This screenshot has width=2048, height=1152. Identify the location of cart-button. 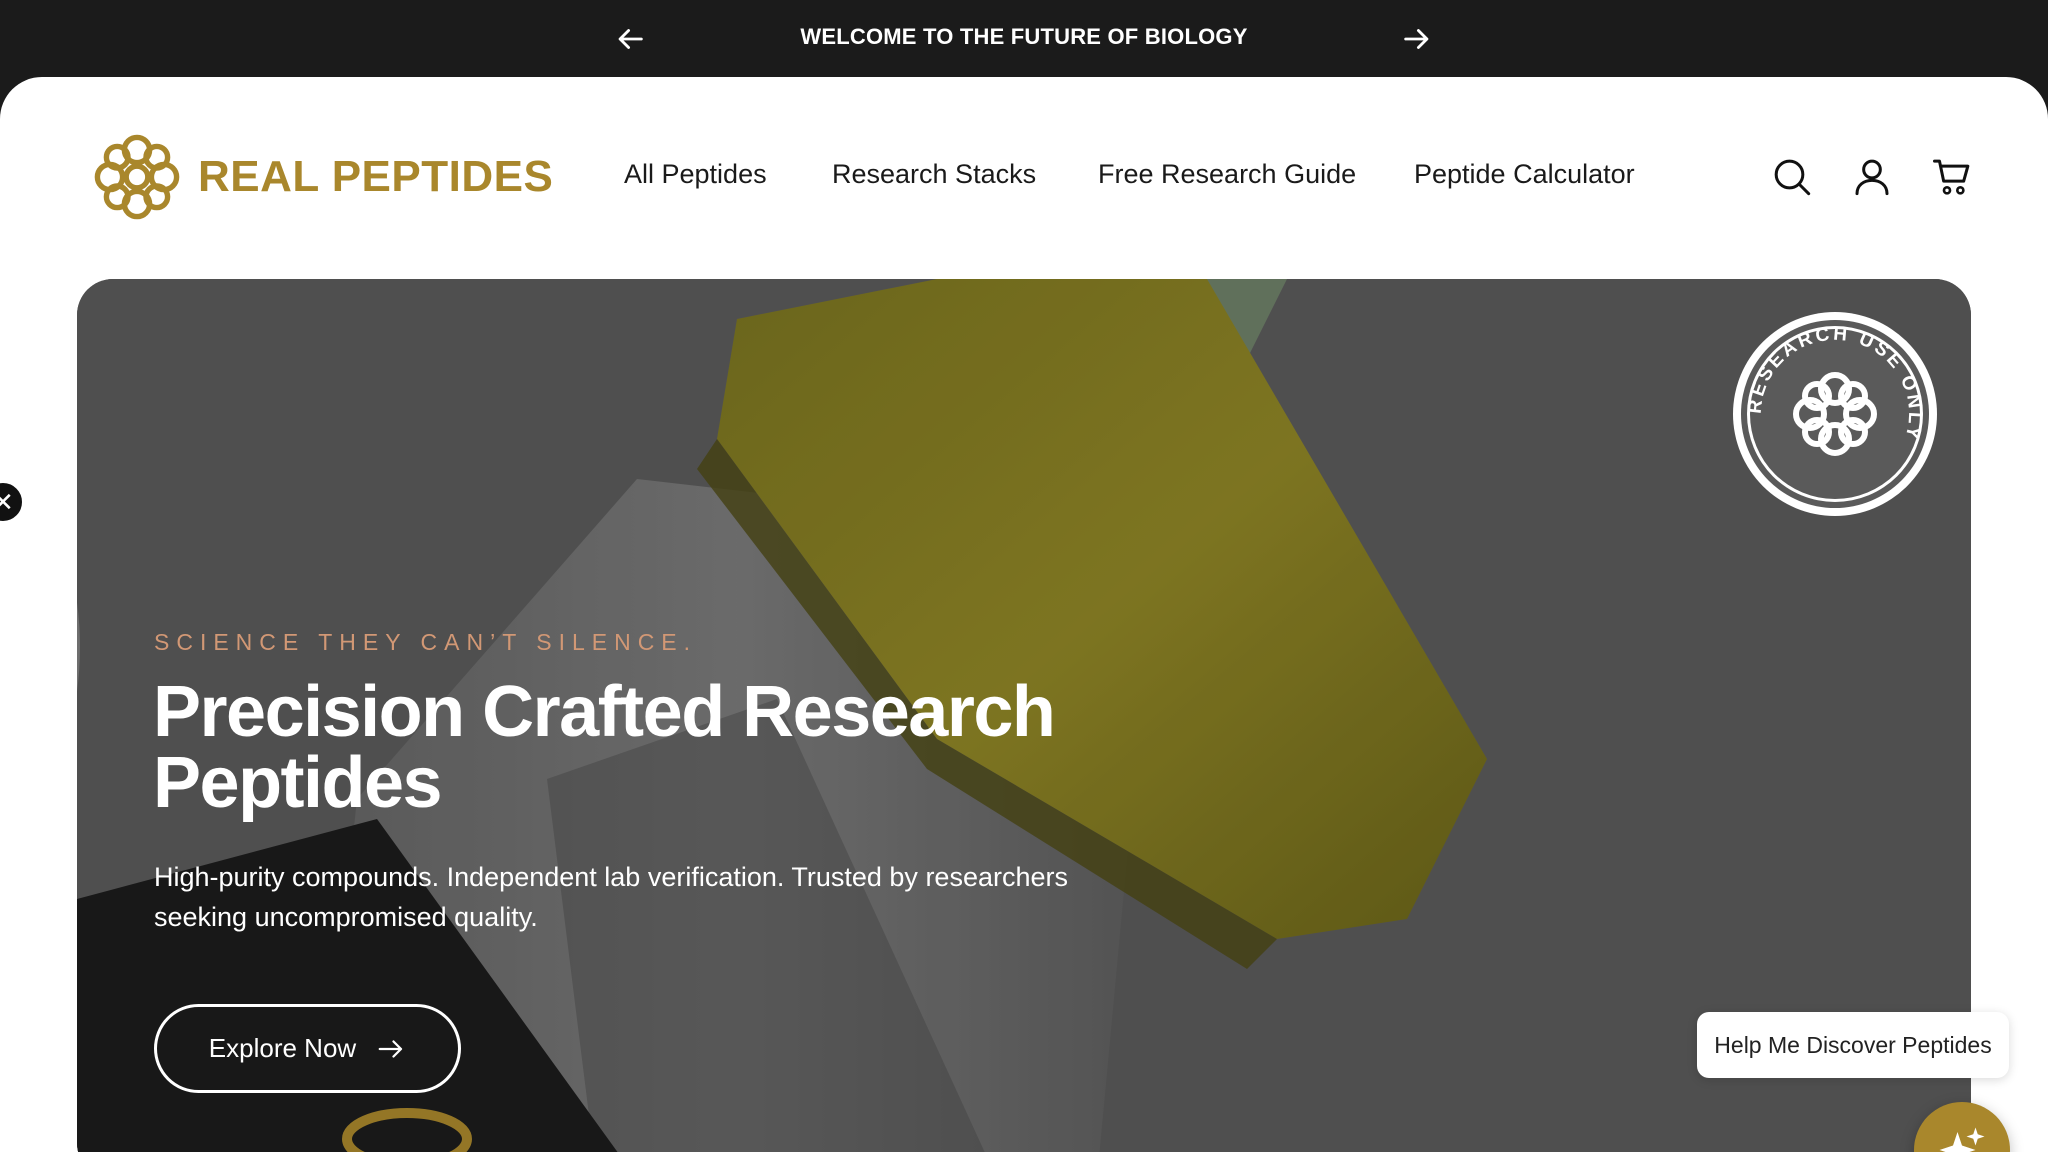
(1952, 177).